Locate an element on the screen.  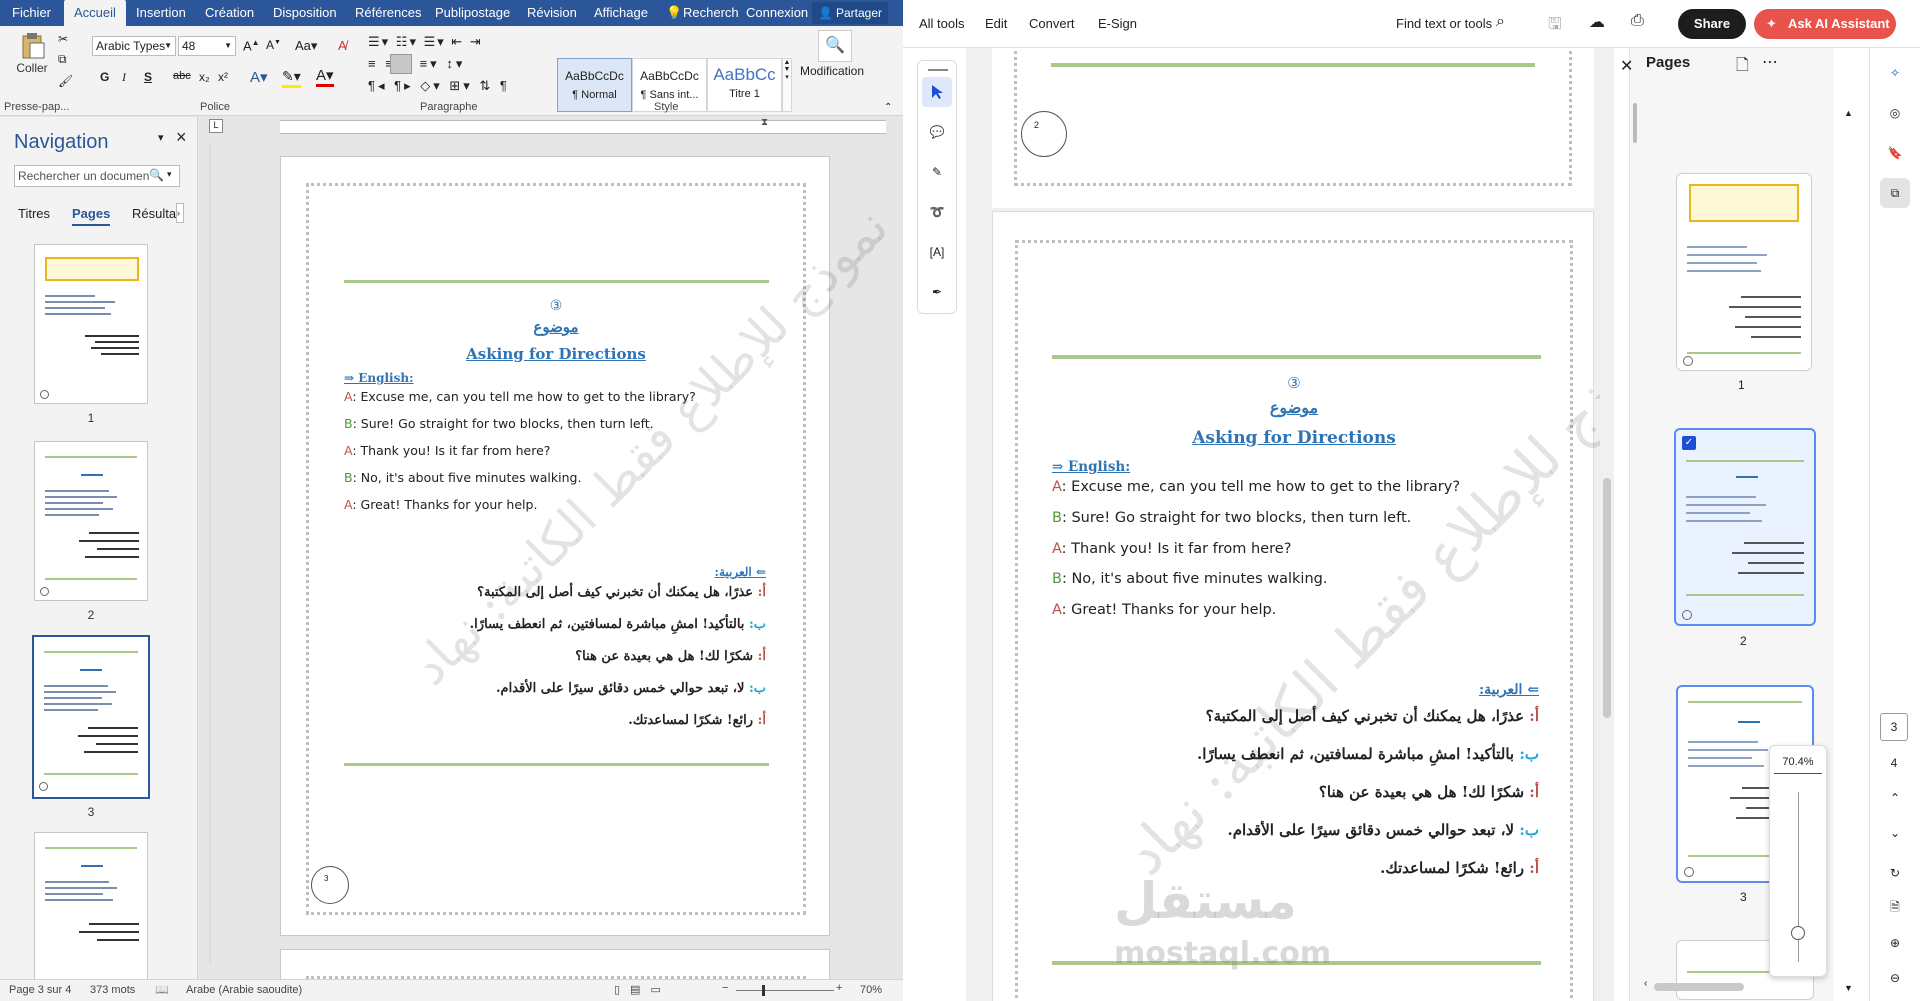
menu-esign: E-Sign is located at coordinates (1117, 23).